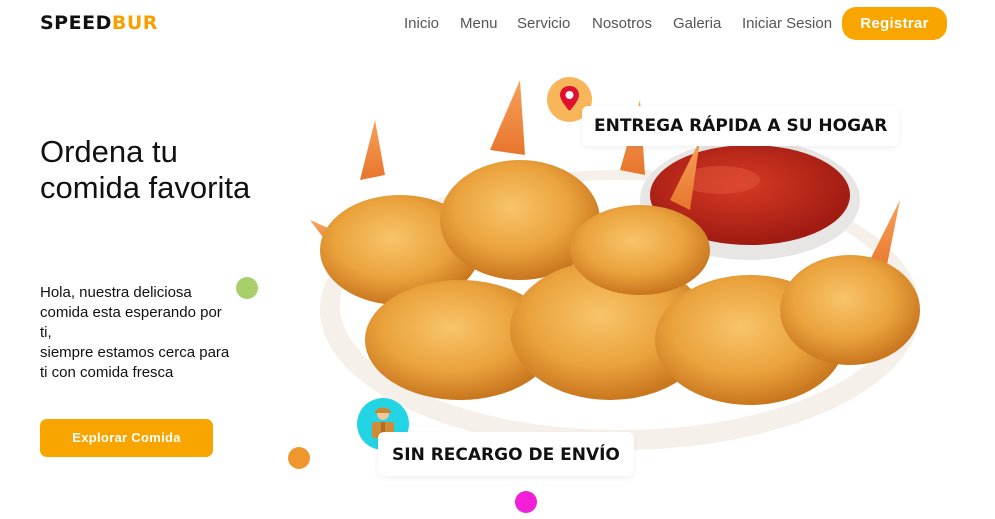 The width and height of the screenshot is (995, 519). Describe the element at coordinates (421, 23) in the screenshot. I see `nav-inicio: Inicio` at that location.